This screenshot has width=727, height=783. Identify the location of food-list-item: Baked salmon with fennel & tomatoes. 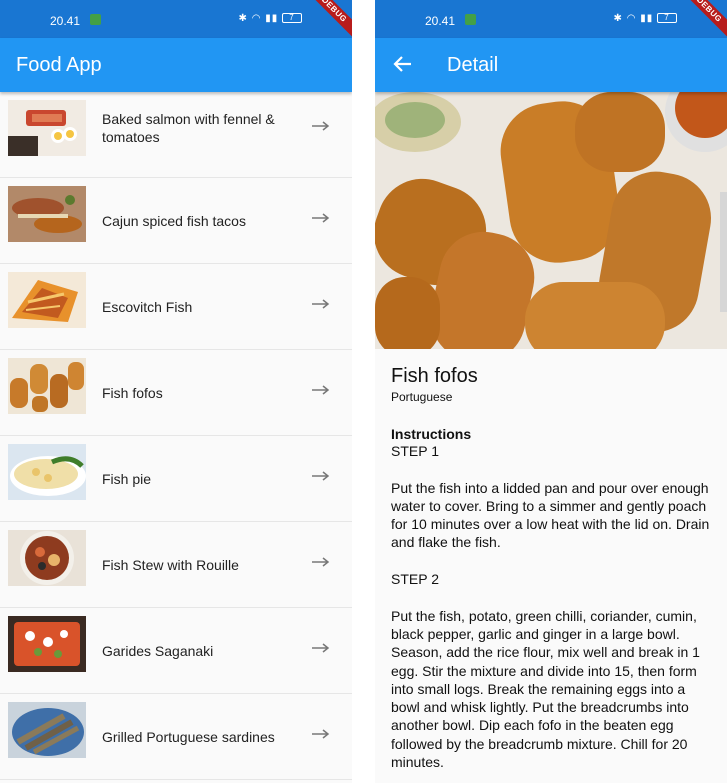
(176, 135).